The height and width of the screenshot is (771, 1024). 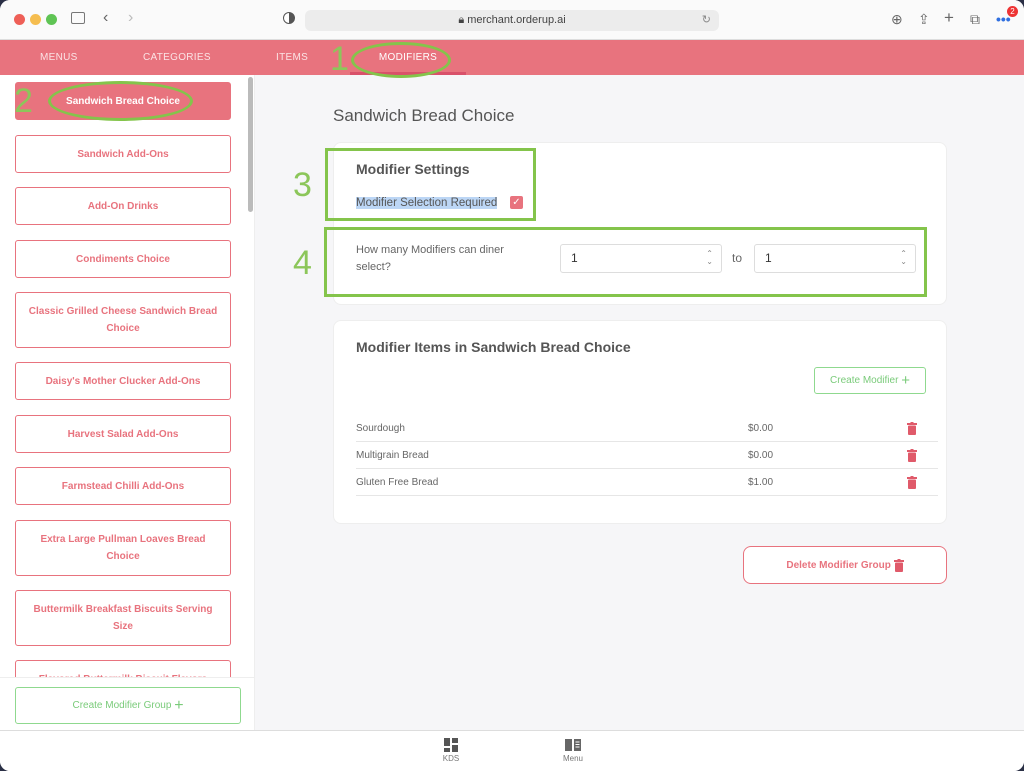 What do you see at coordinates (451, 745) in the screenshot?
I see `dashboard-icon` at bounding box center [451, 745].